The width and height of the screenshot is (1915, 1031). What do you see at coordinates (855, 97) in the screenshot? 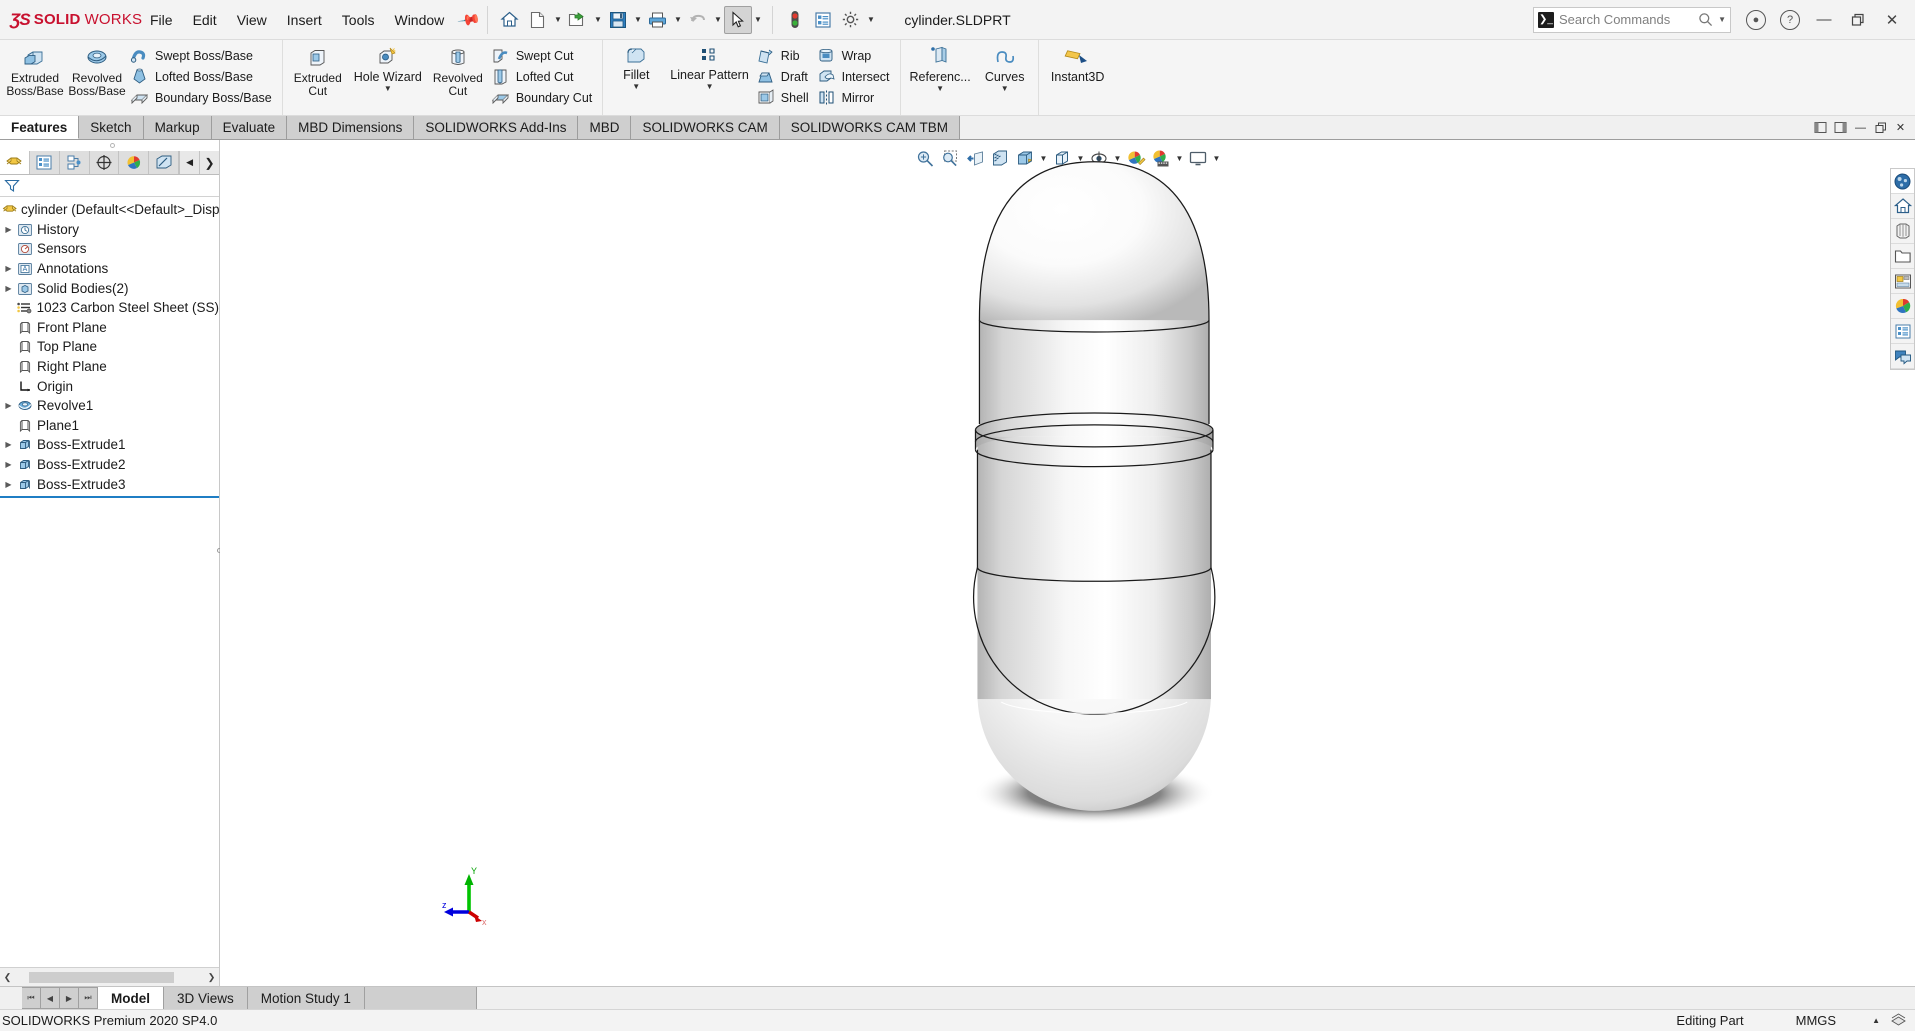
I see `mirror-button: Mirror` at bounding box center [855, 97].